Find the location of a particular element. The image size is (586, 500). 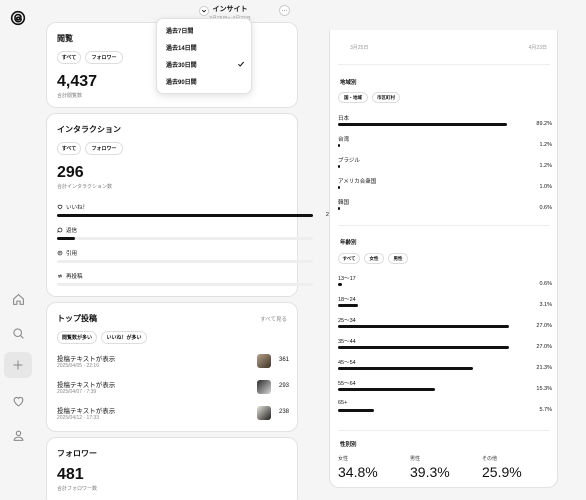

more-icon: ··· is located at coordinates (284, 10).